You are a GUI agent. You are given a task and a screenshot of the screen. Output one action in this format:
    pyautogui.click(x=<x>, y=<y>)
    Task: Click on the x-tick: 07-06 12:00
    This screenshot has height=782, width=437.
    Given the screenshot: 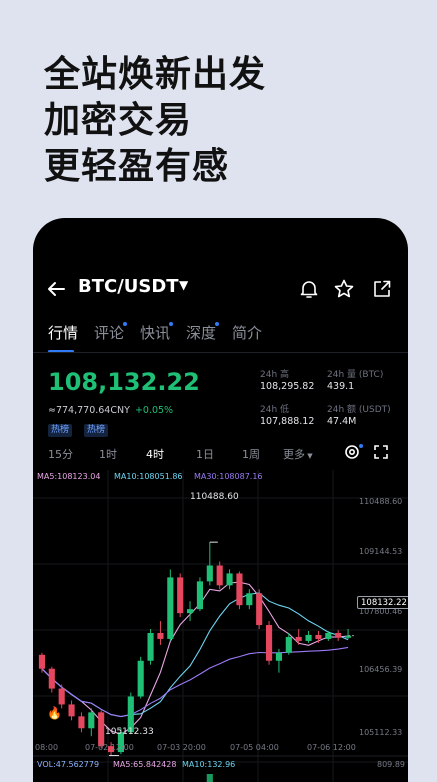 What is the action you would take?
    pyautogui.click(x=331, y=747)
    